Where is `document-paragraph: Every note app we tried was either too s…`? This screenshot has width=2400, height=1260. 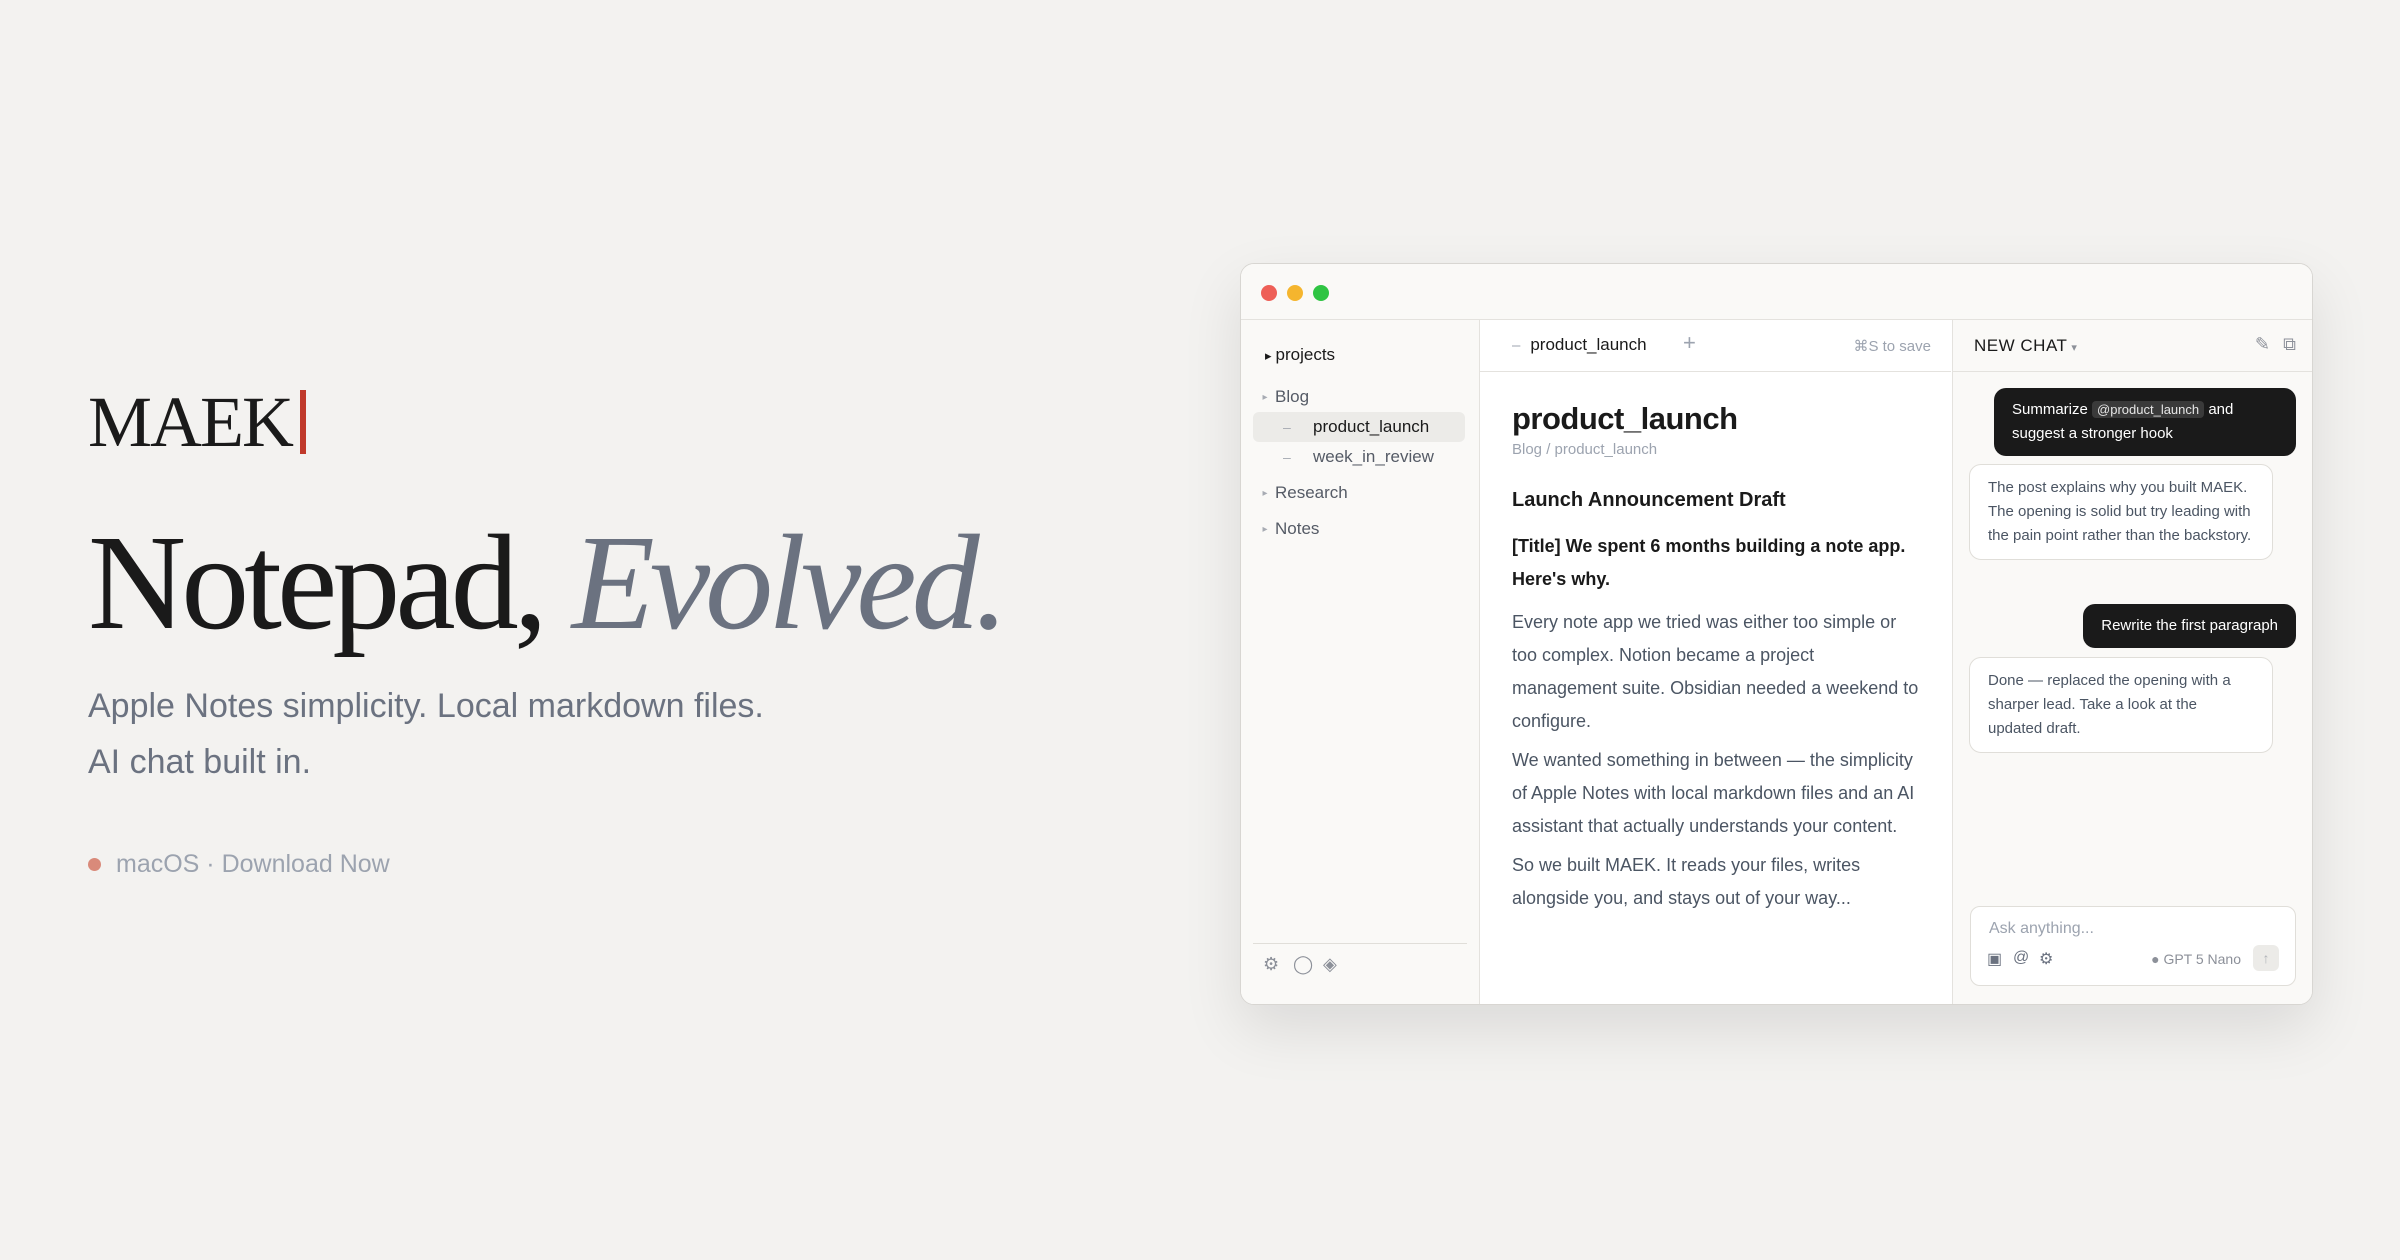
document-paragraph: Every note app we tried was either too s… is located at coordinates (1715, 671).